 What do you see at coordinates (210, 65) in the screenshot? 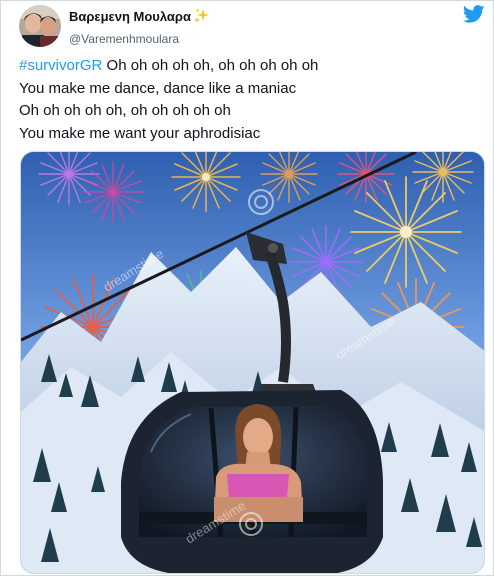
I see `tweet-line-1-rest: Oh oh oh oh oh, oh oh oh oh oh` at bounding box center [210, 65].